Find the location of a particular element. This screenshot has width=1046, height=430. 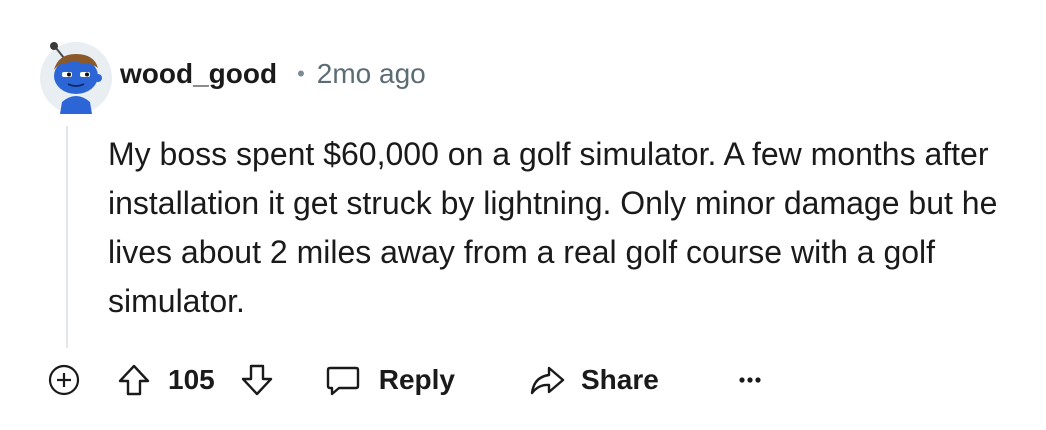

comment-actions: 105 Reply Share is located at coordinates (534, 380).